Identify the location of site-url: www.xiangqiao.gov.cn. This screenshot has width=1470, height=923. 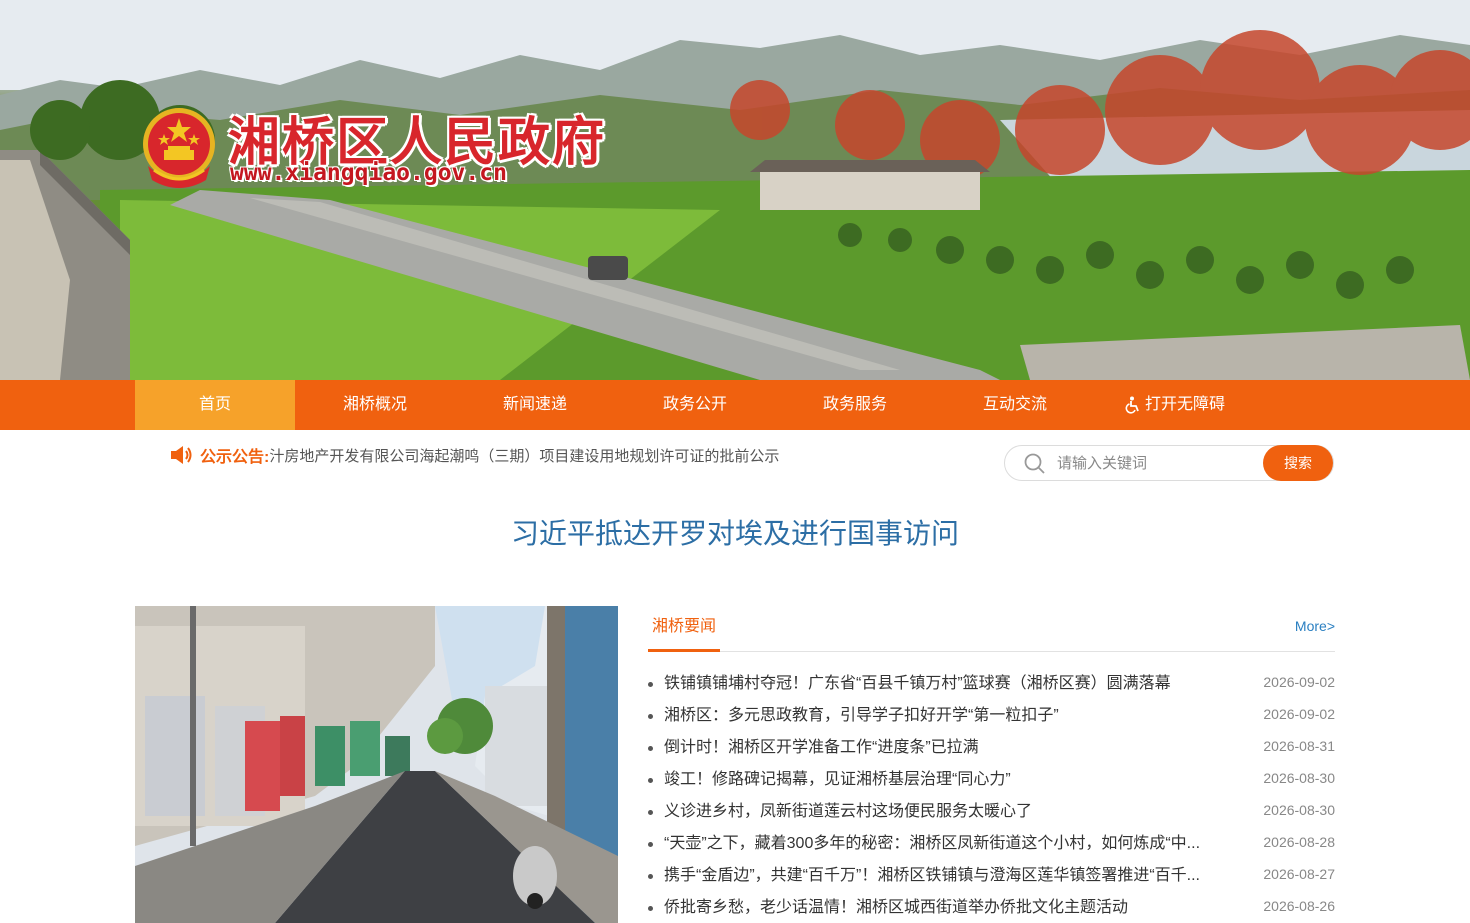
(368, 173).